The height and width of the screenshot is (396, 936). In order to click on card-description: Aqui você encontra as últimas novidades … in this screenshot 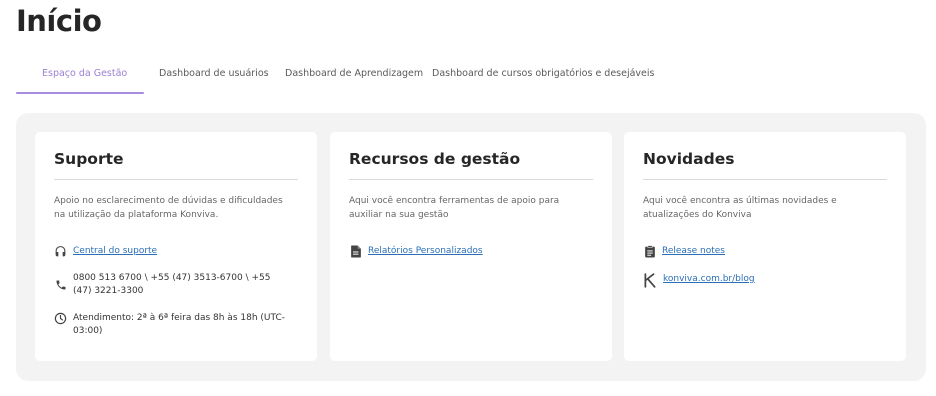, I will do `click(740, 208)`.